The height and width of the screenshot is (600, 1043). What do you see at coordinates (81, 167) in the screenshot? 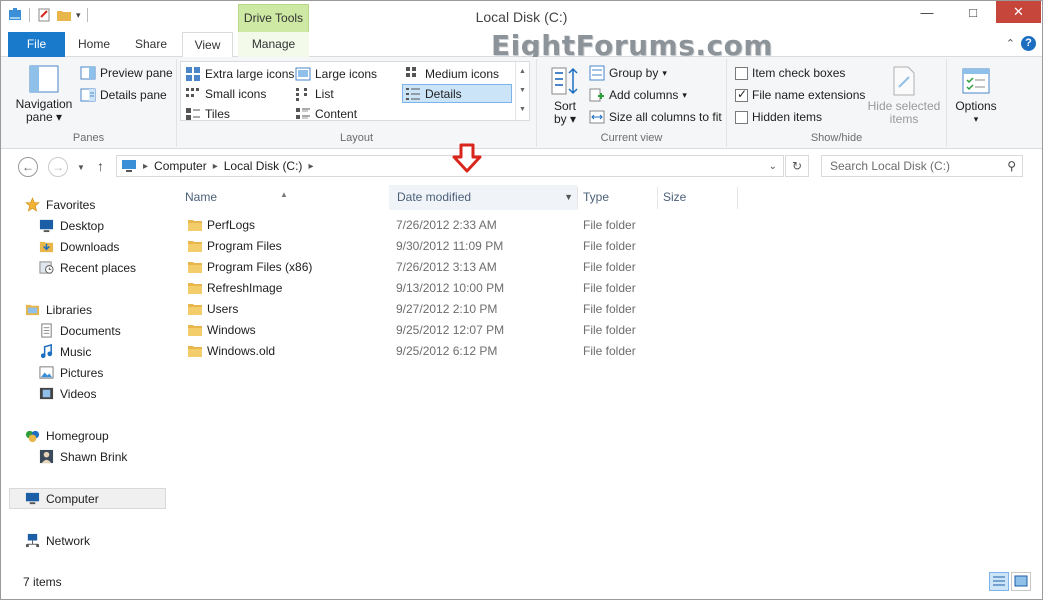
I see `recent-locations-icon: ▼` at bounding box center [81, 167].